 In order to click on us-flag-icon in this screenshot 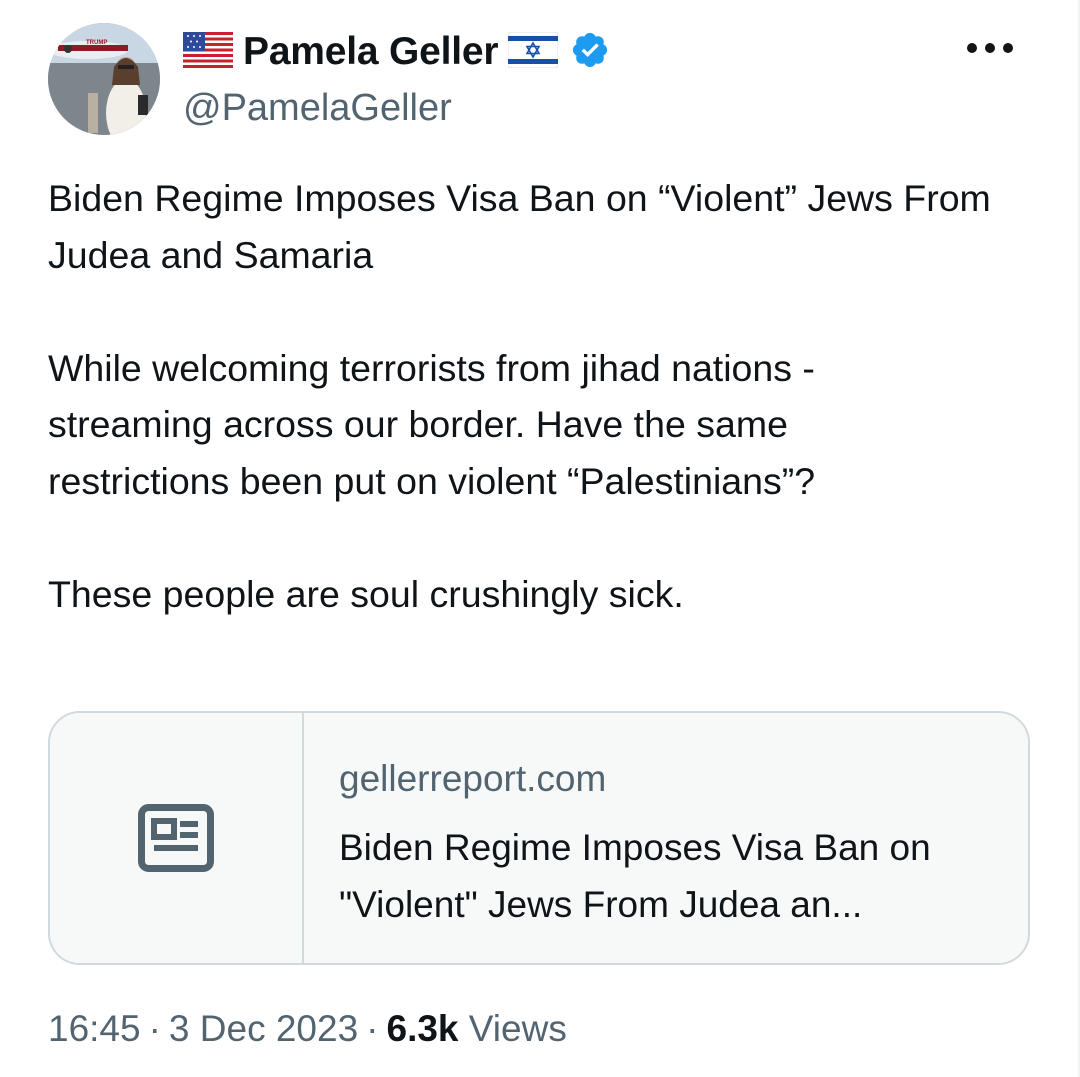, I will do `click(208, 52)`.